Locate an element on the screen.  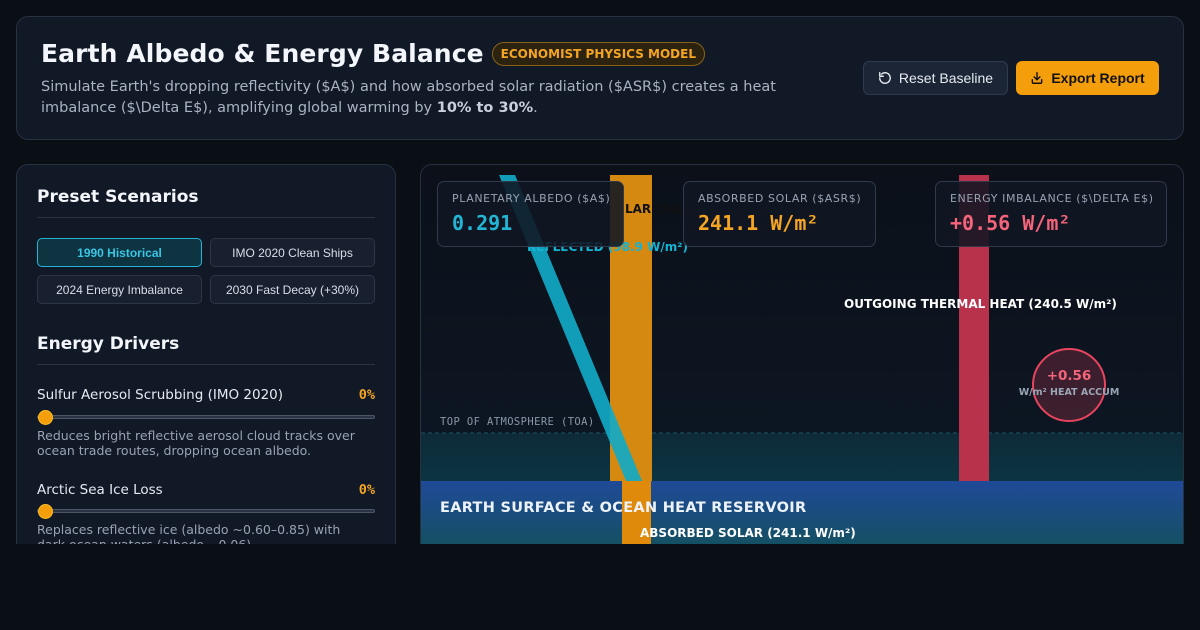
download-icon is located at coordinates (1037, 78).